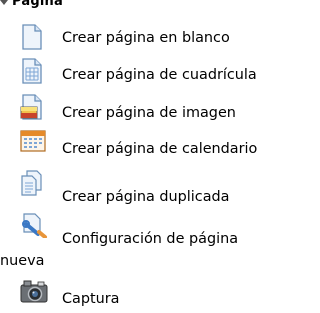 The height and width of the screenshot is (313, 320). I want to click on menu-item-grid-page: Crear página de cuadrícula, so click(161, 72).